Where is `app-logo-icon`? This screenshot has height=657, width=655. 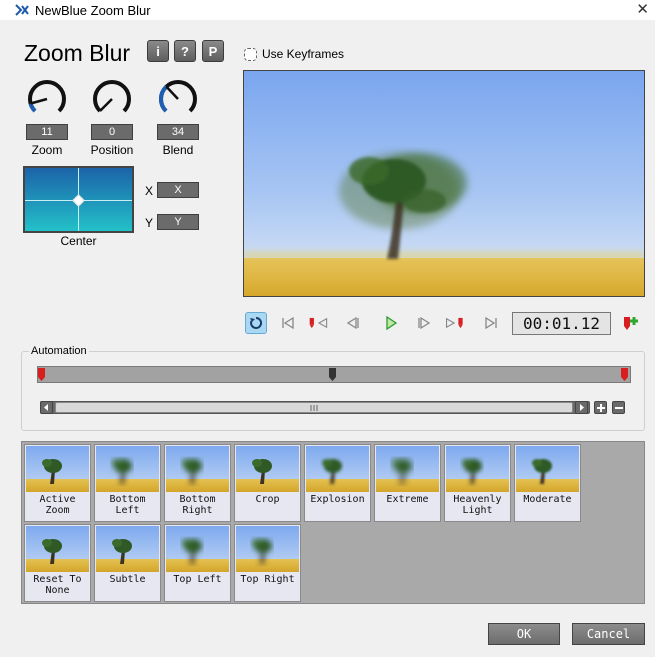 app-logo-icon is located at coordinates (22, 10).